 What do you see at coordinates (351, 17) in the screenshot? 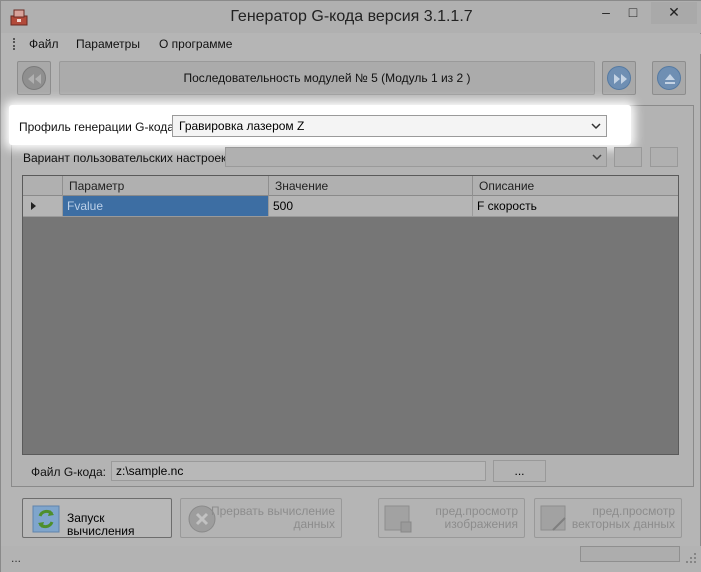
I see `title-bar: Генератор G-кода версия 3.1.1.7 – □ ✕` at bounding box center [351, 17].